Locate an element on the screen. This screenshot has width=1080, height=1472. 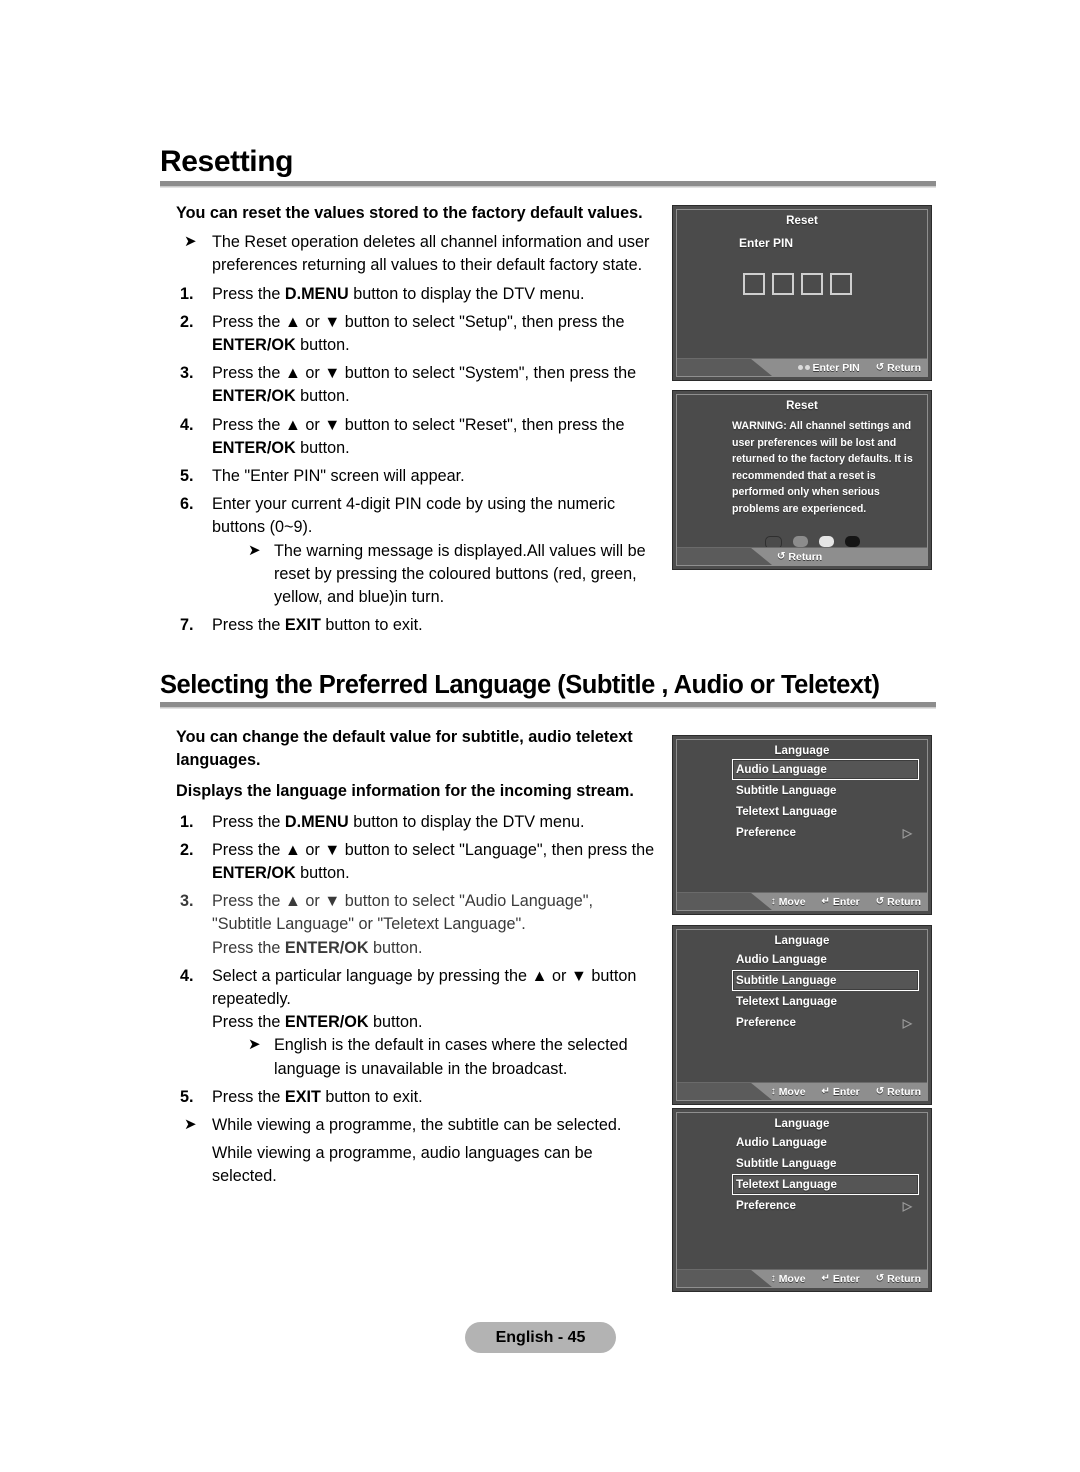
step-number: 5. is located at coordinates (187, 476).